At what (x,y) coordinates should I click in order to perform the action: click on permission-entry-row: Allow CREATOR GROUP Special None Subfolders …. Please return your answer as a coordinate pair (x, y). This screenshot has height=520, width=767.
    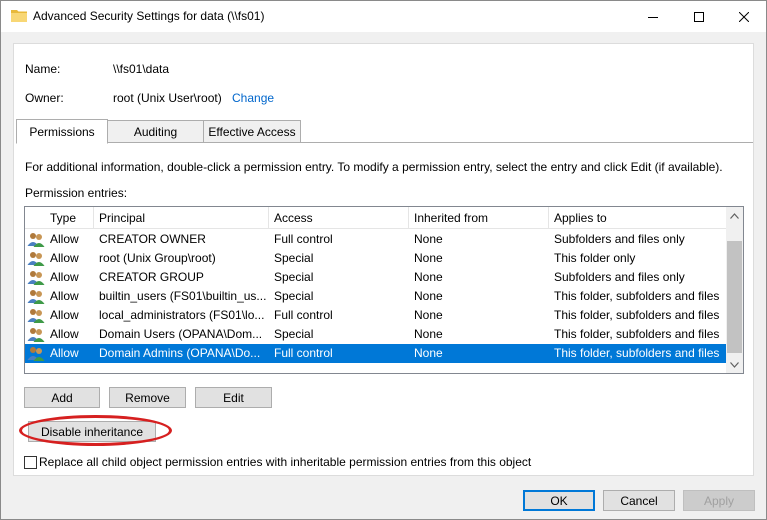
    Looking at the image, I should click on (376, 277).